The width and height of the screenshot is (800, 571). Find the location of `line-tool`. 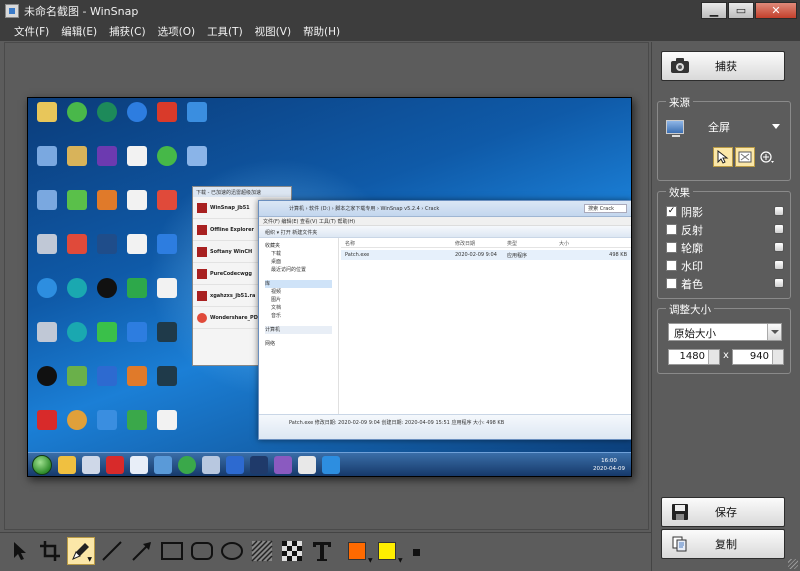

line-tool is located at coordinates (112, 551).